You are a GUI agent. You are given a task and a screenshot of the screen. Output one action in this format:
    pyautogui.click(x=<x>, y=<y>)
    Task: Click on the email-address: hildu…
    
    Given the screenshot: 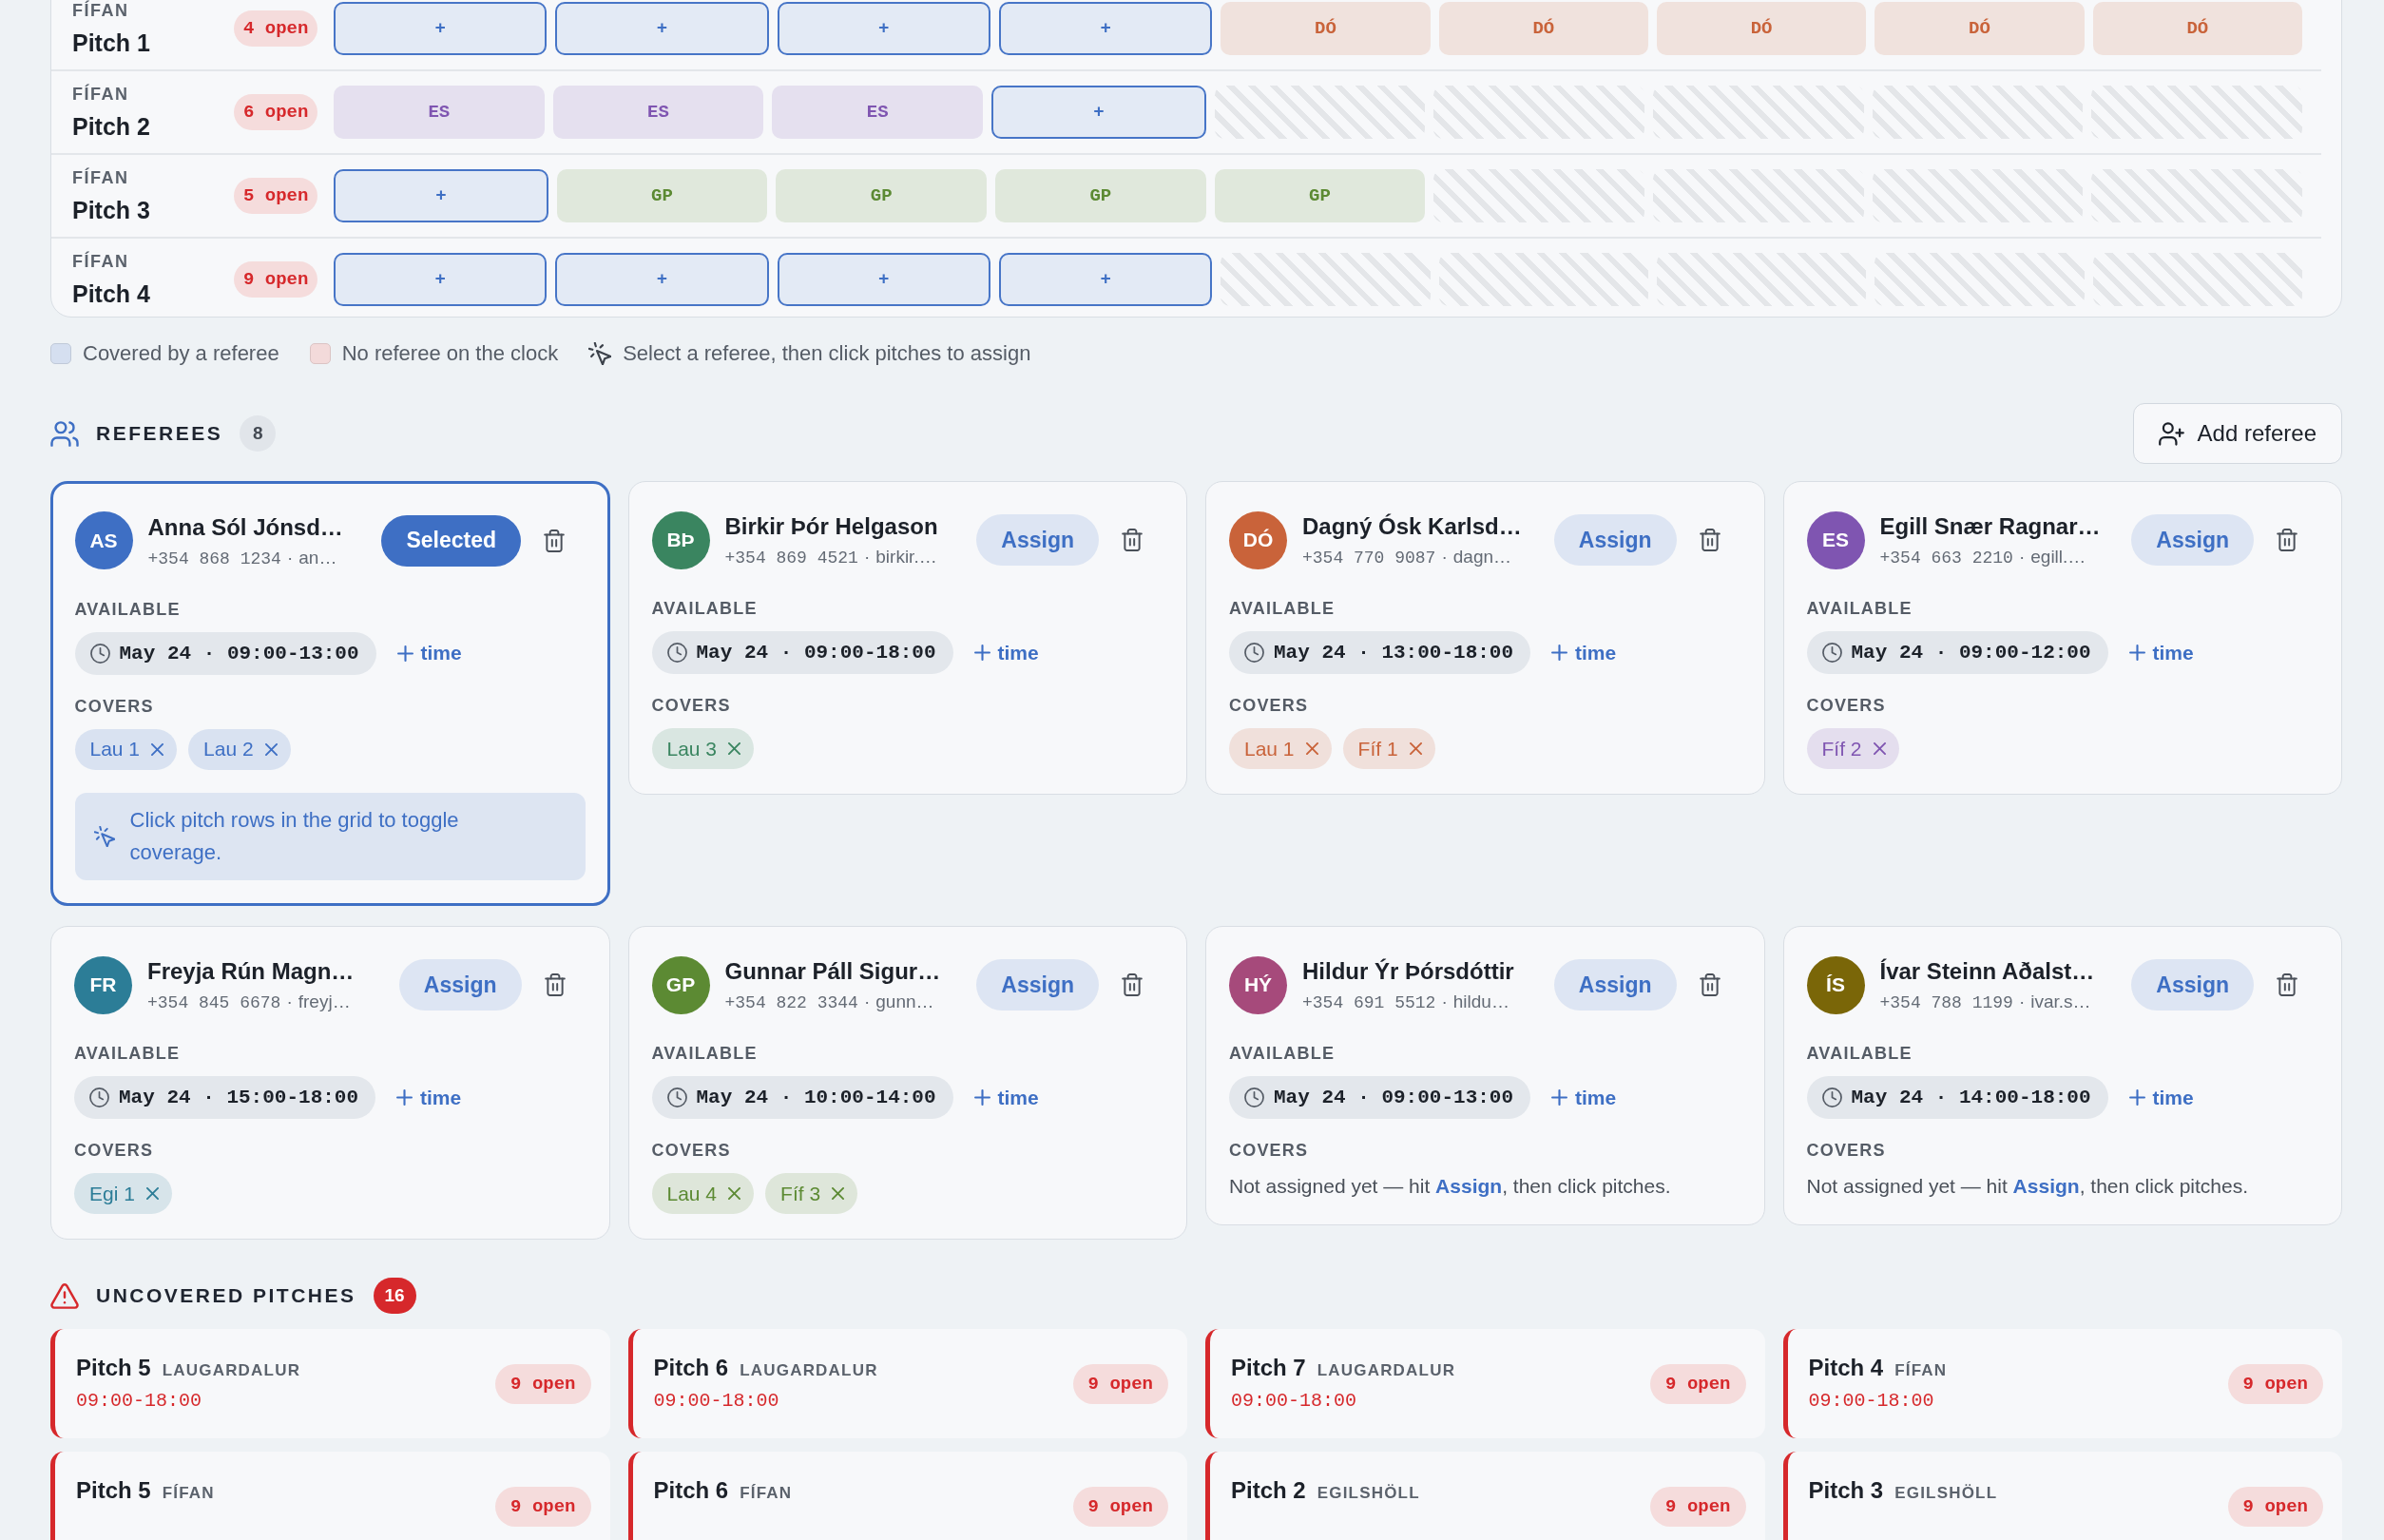 What is the action you would take?
    pyautogui.click(x=1480, y=1001)
    